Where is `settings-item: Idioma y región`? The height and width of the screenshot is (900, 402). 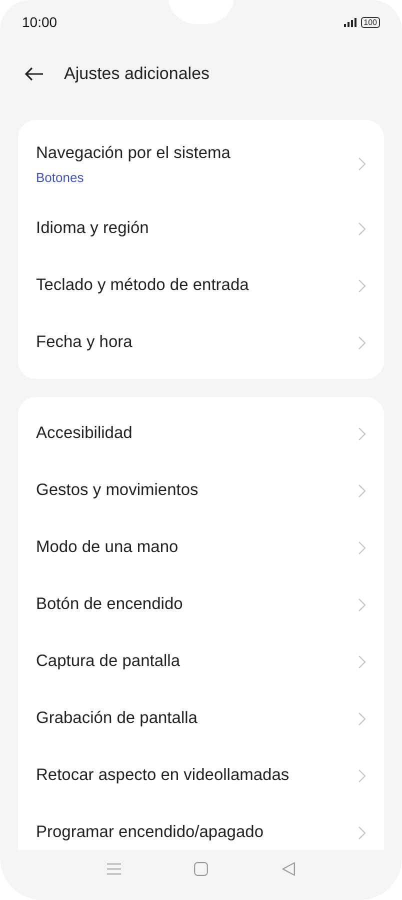 settings-item: Idioma y región is located at coordinates (201, 228).